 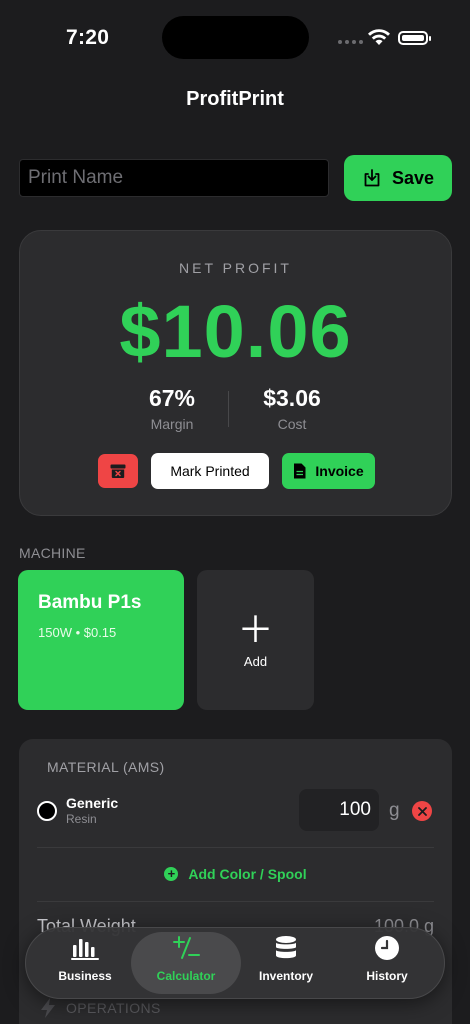 I want to click on plus-circle-icon: +, so click(x=171, y=874).